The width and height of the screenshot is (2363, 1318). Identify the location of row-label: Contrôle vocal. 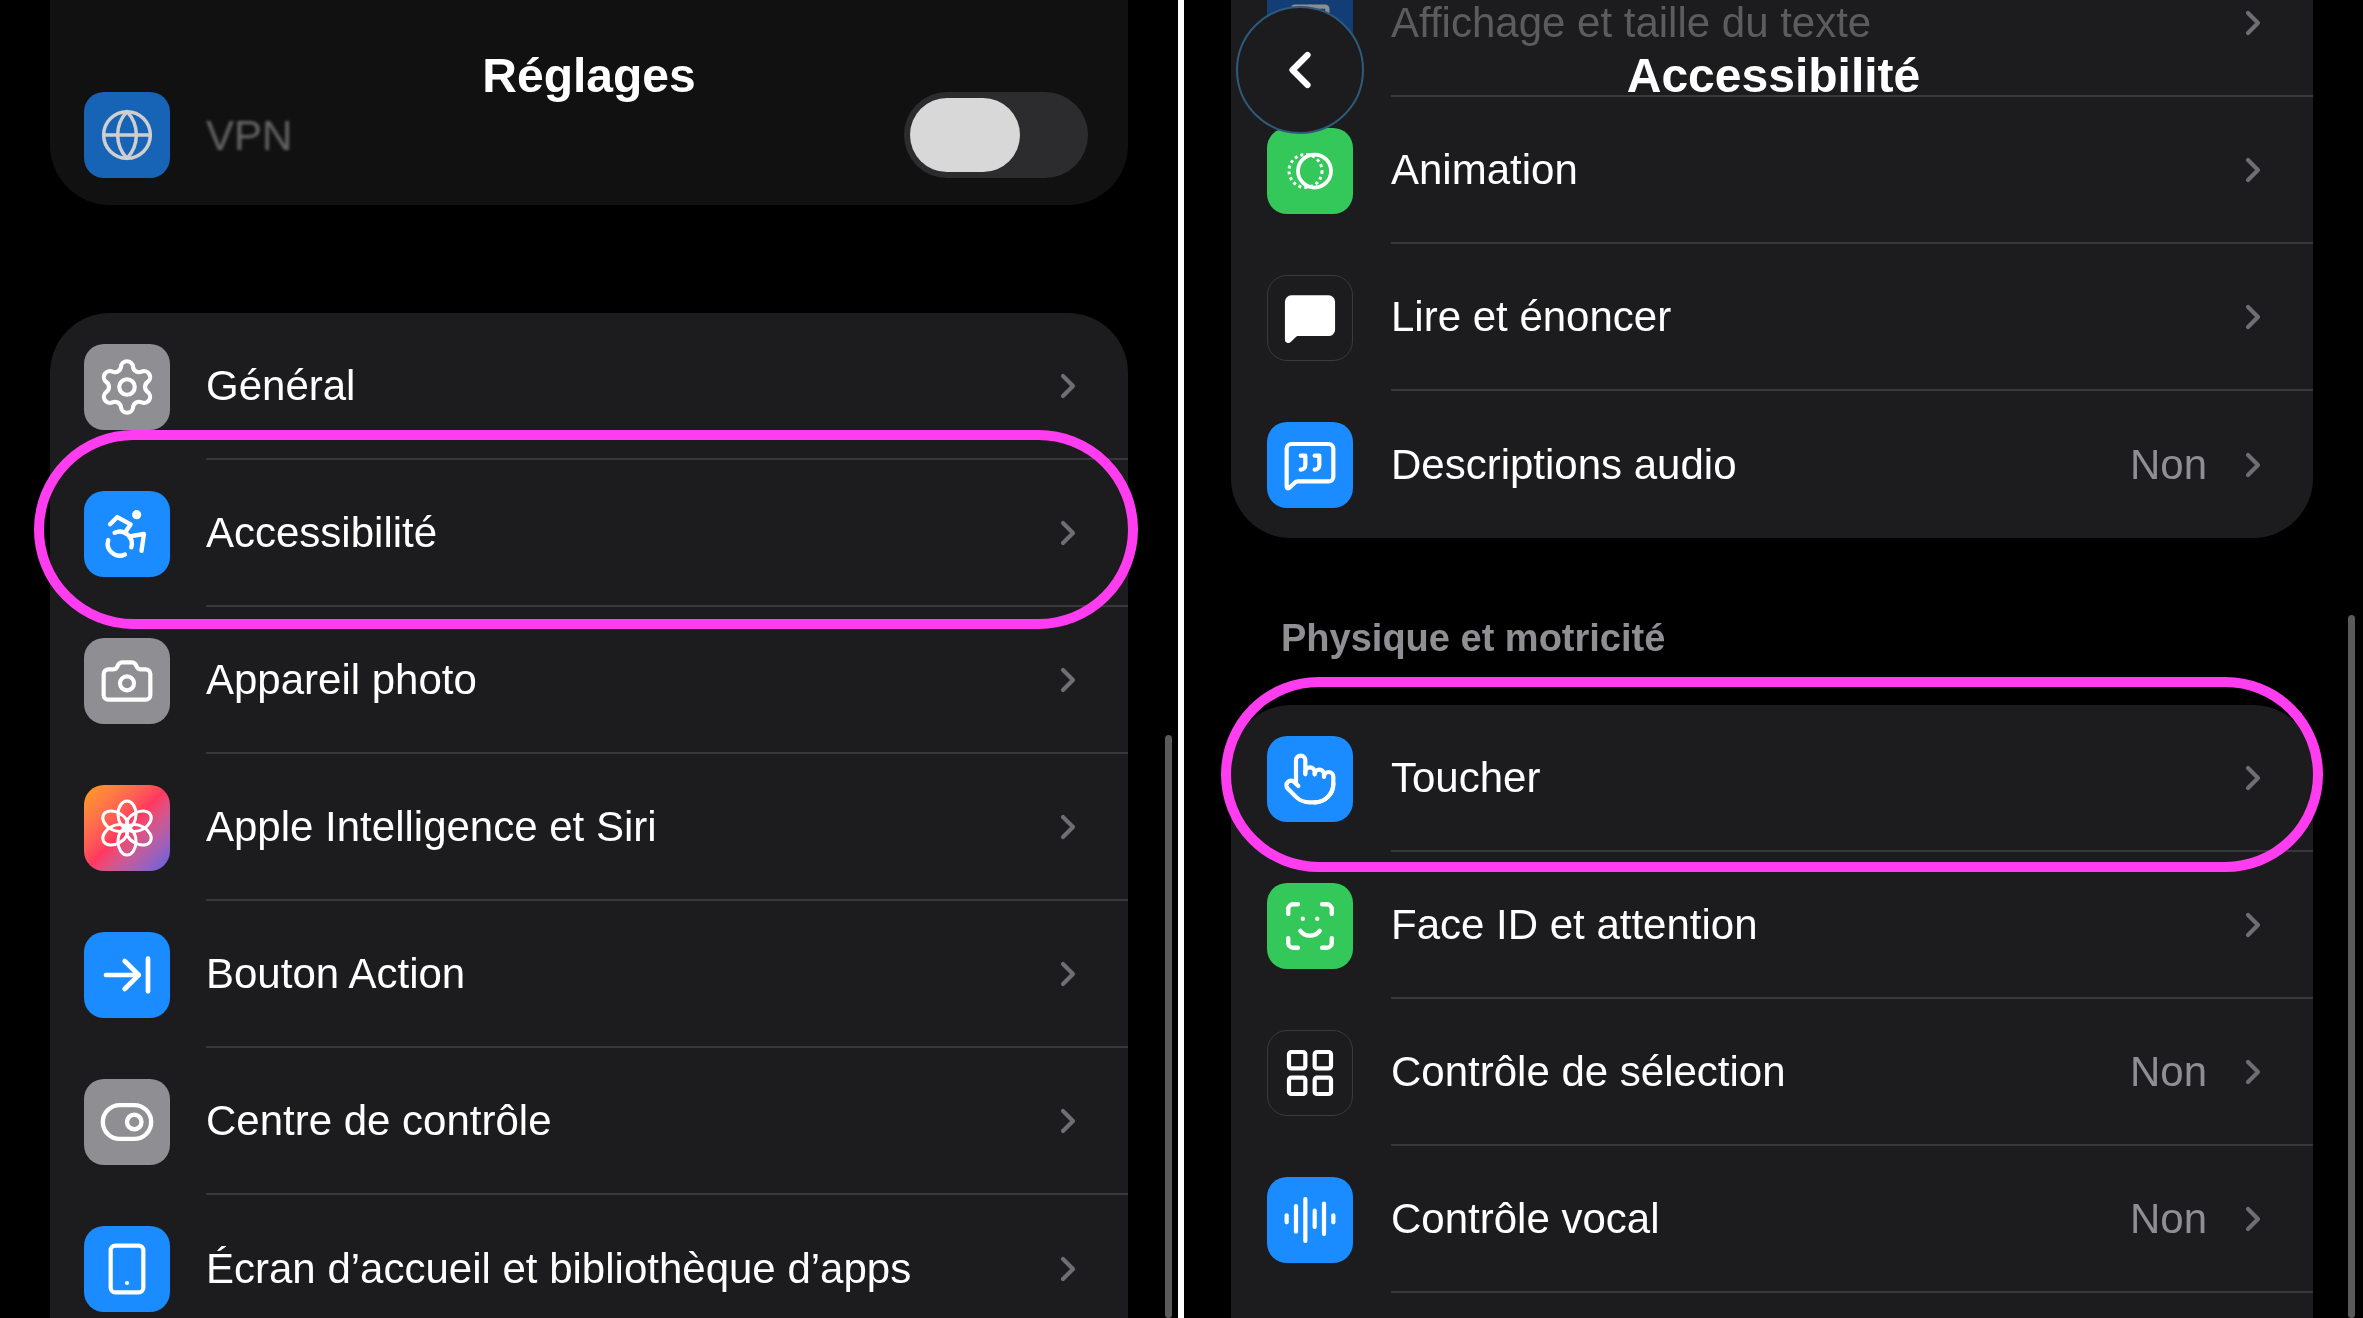
(1760, 1218).